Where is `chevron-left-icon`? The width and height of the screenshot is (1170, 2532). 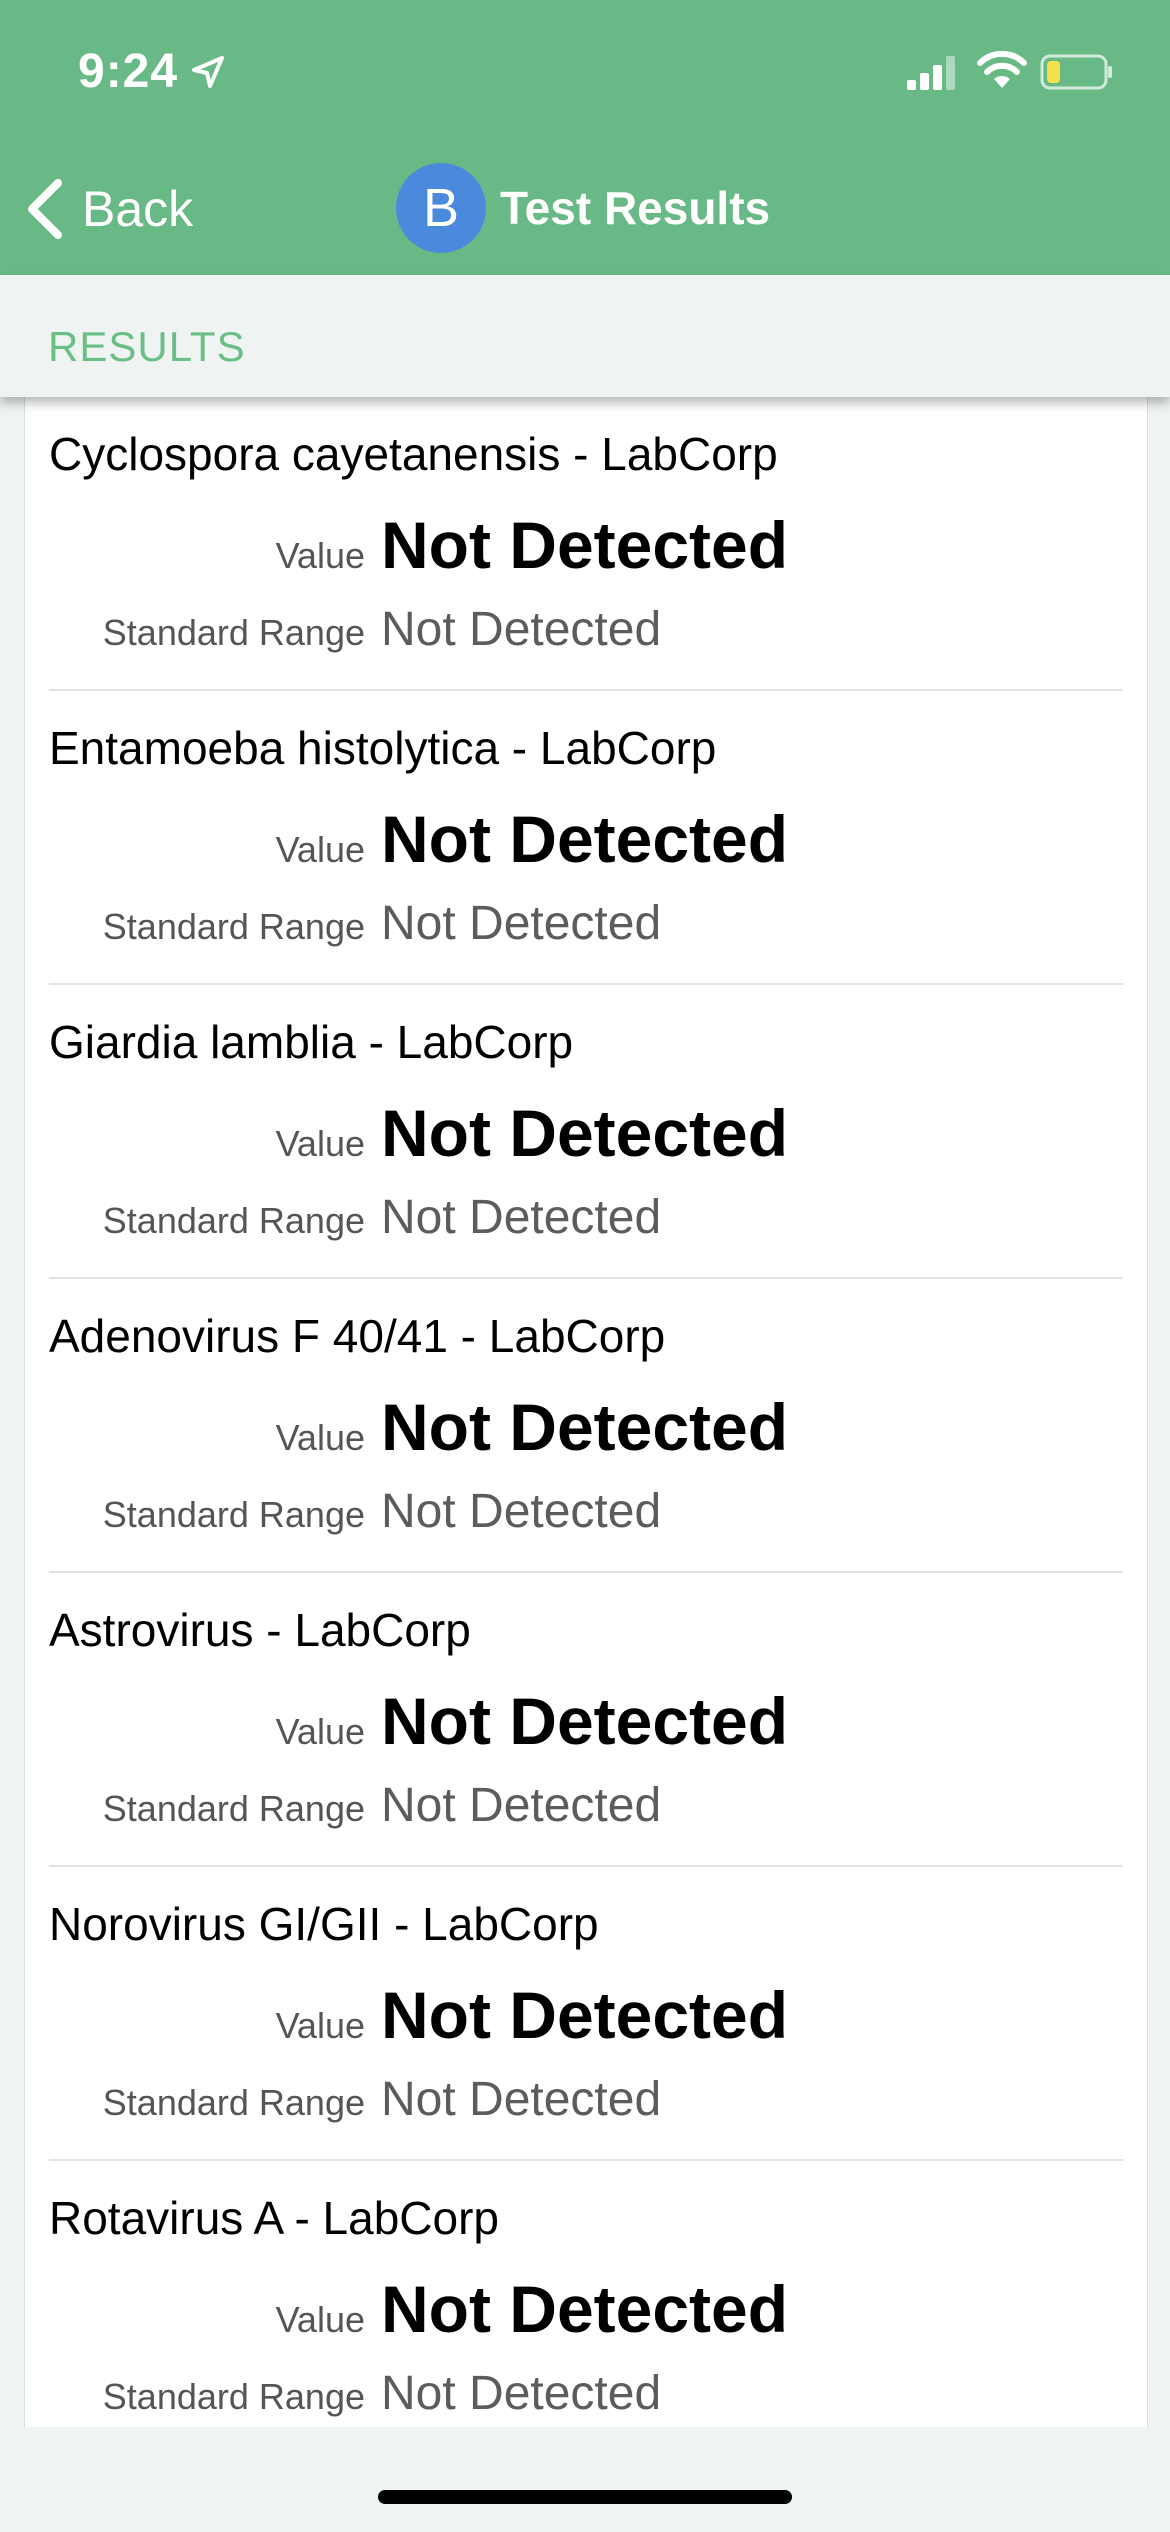
chevron-left-icon is located at coordinates (45, 209).